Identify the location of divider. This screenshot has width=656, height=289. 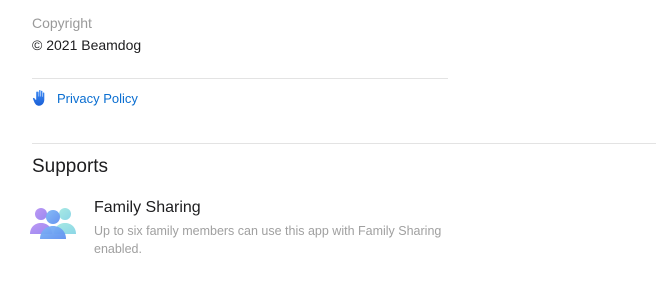
(240, 78).